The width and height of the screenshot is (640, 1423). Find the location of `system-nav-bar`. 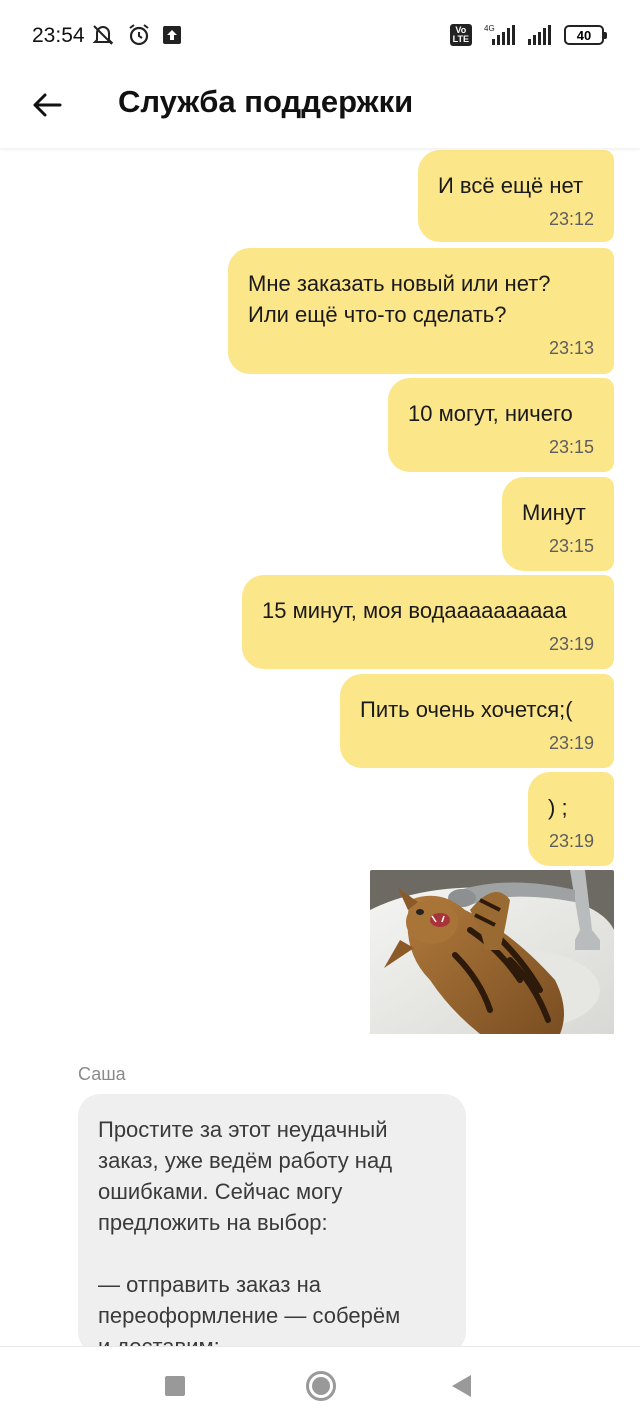

system-nav-bar is located at coordinates (320, 1384).